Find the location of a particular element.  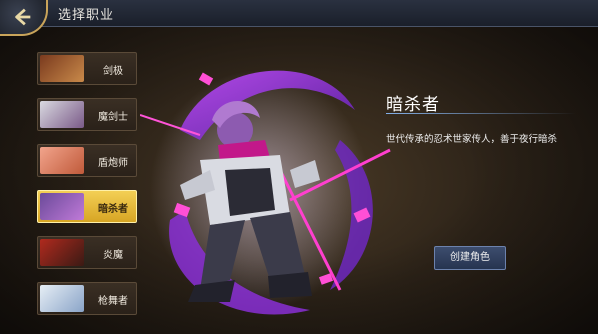

class-label: 剑极 is located at coordinates (113, 71).